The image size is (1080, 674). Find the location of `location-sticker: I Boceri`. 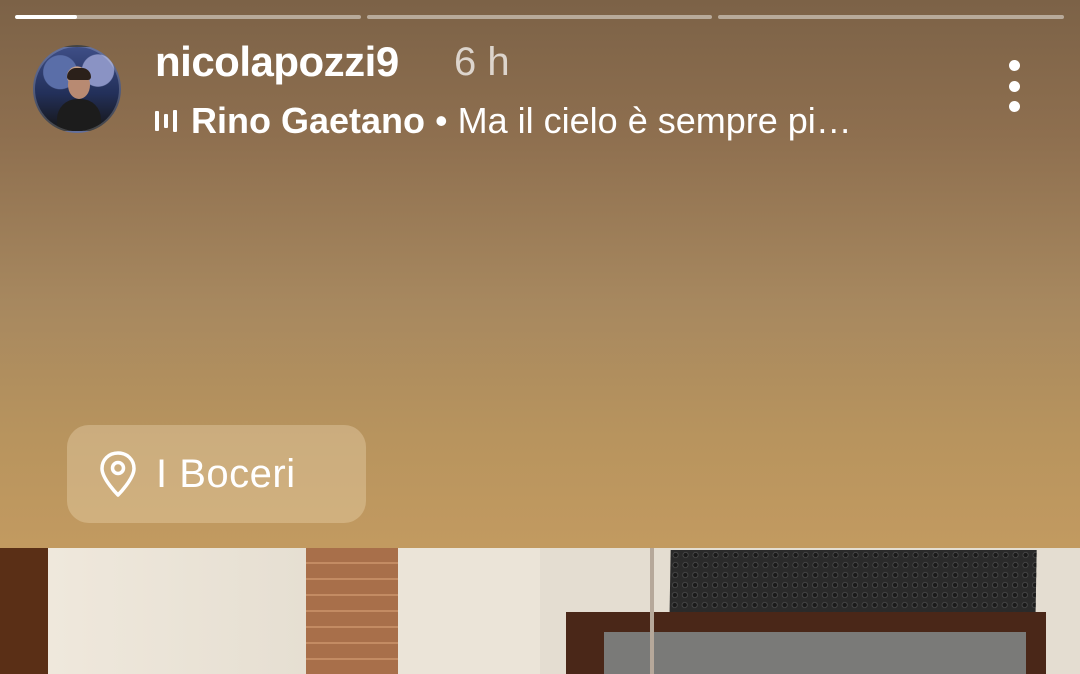

location-sticker: I Boceri is located at coordinates (216, 474).